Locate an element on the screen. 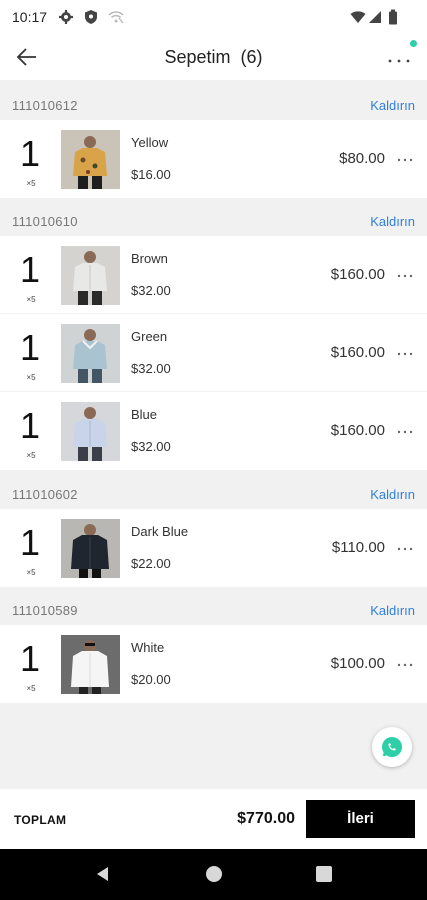  total-amount: $770.00 is located at coordinates (266, 818).